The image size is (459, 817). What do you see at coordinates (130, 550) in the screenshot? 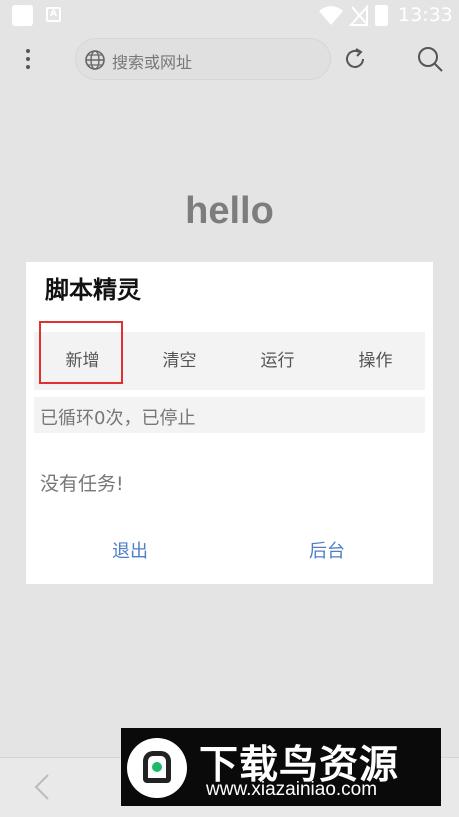
I see `exit-button: 退出` at bounding box center [130, 550].